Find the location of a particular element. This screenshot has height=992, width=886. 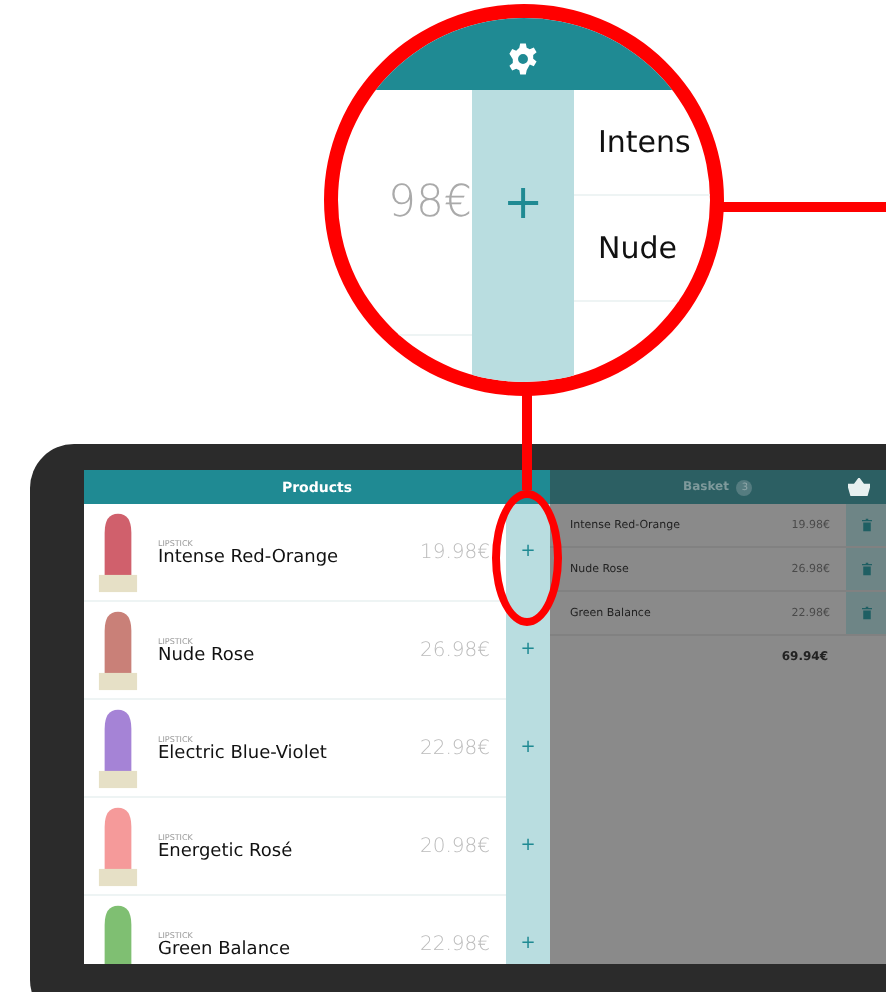

focus-ring is located at coordinates (527, 558).